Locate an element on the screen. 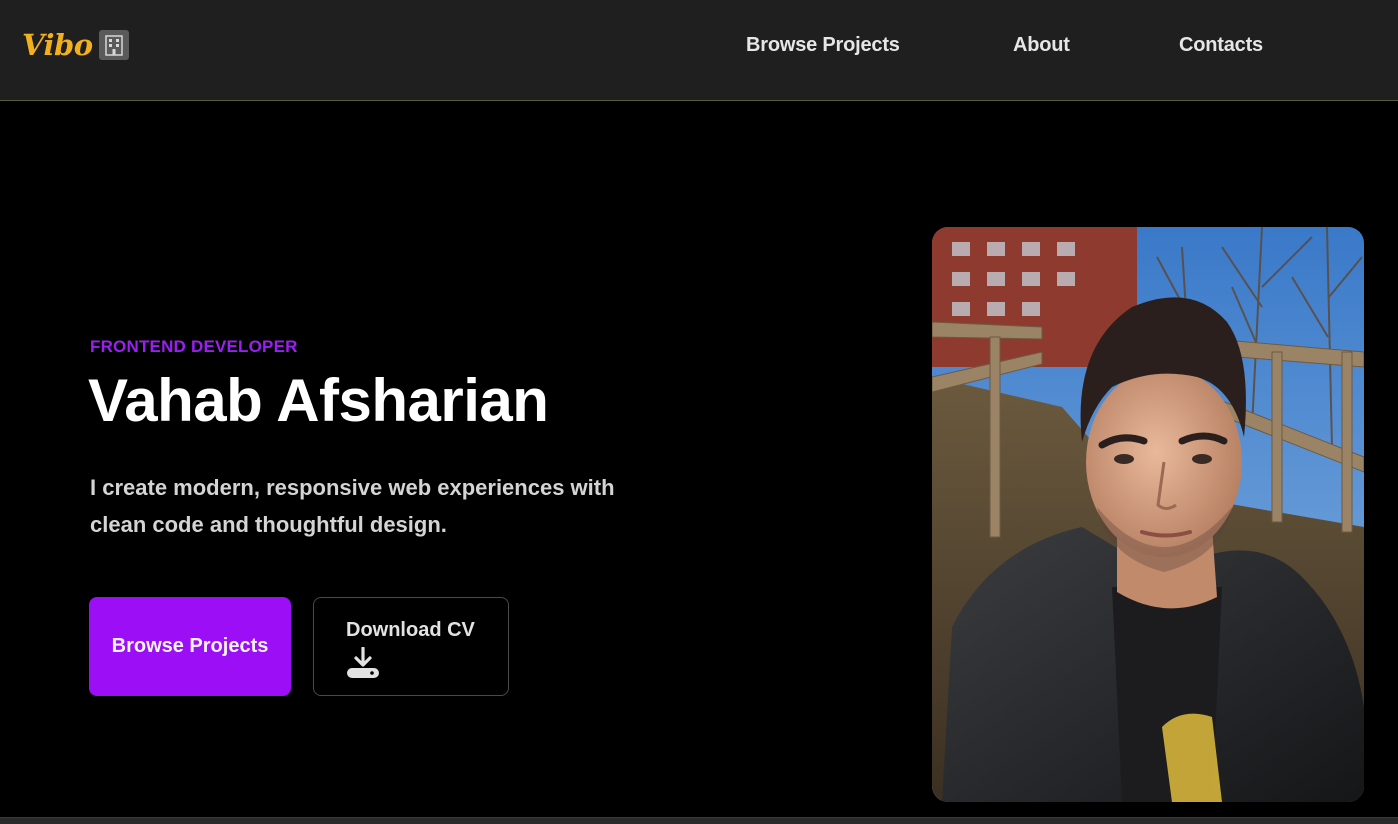 Image resolution: width=1398 pixels, height=824 pixels. browse-projects-label: Browse Projects is located at coordinates (190, 646).